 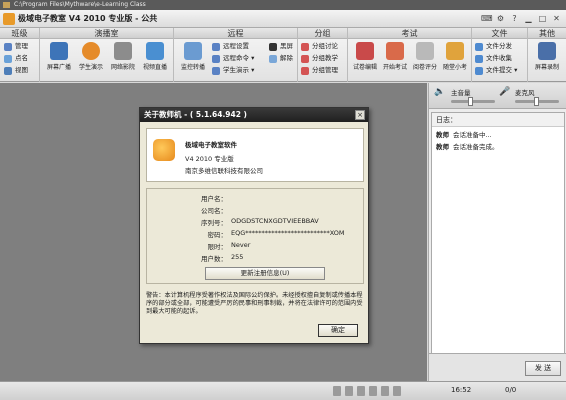 I want to click on group-teaching-icon, so click(x=305, y=59).